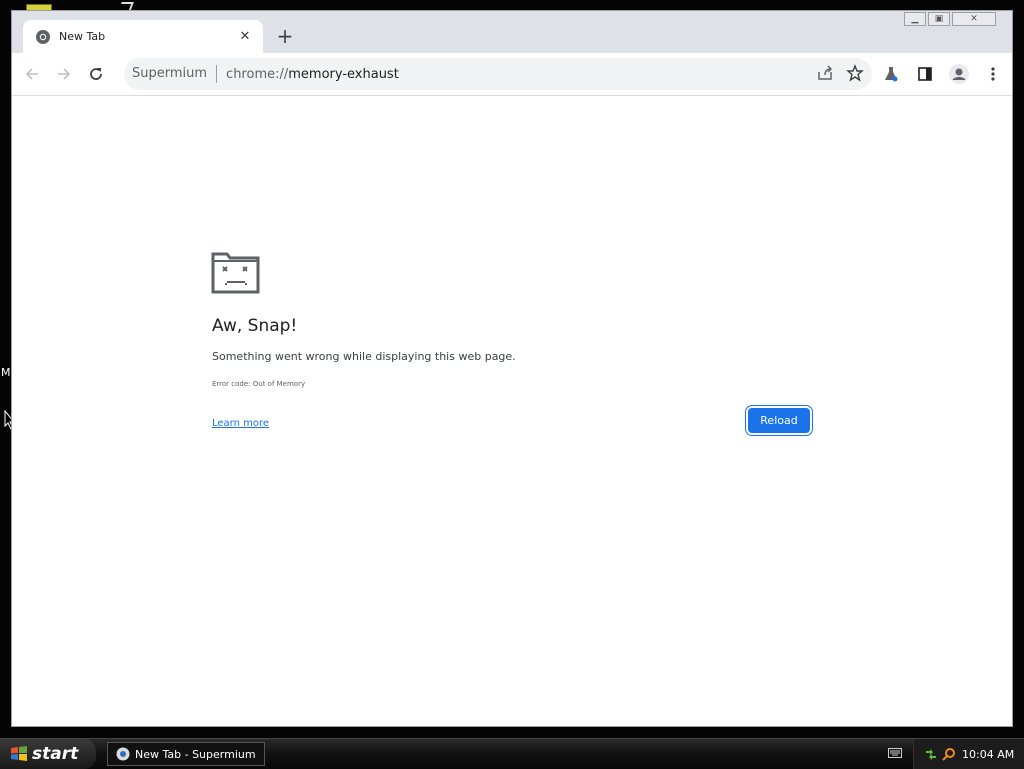  Describe the element at coordinates (343, 74) in the screenshot. I see `url-host: memory-exhaust` at that location.